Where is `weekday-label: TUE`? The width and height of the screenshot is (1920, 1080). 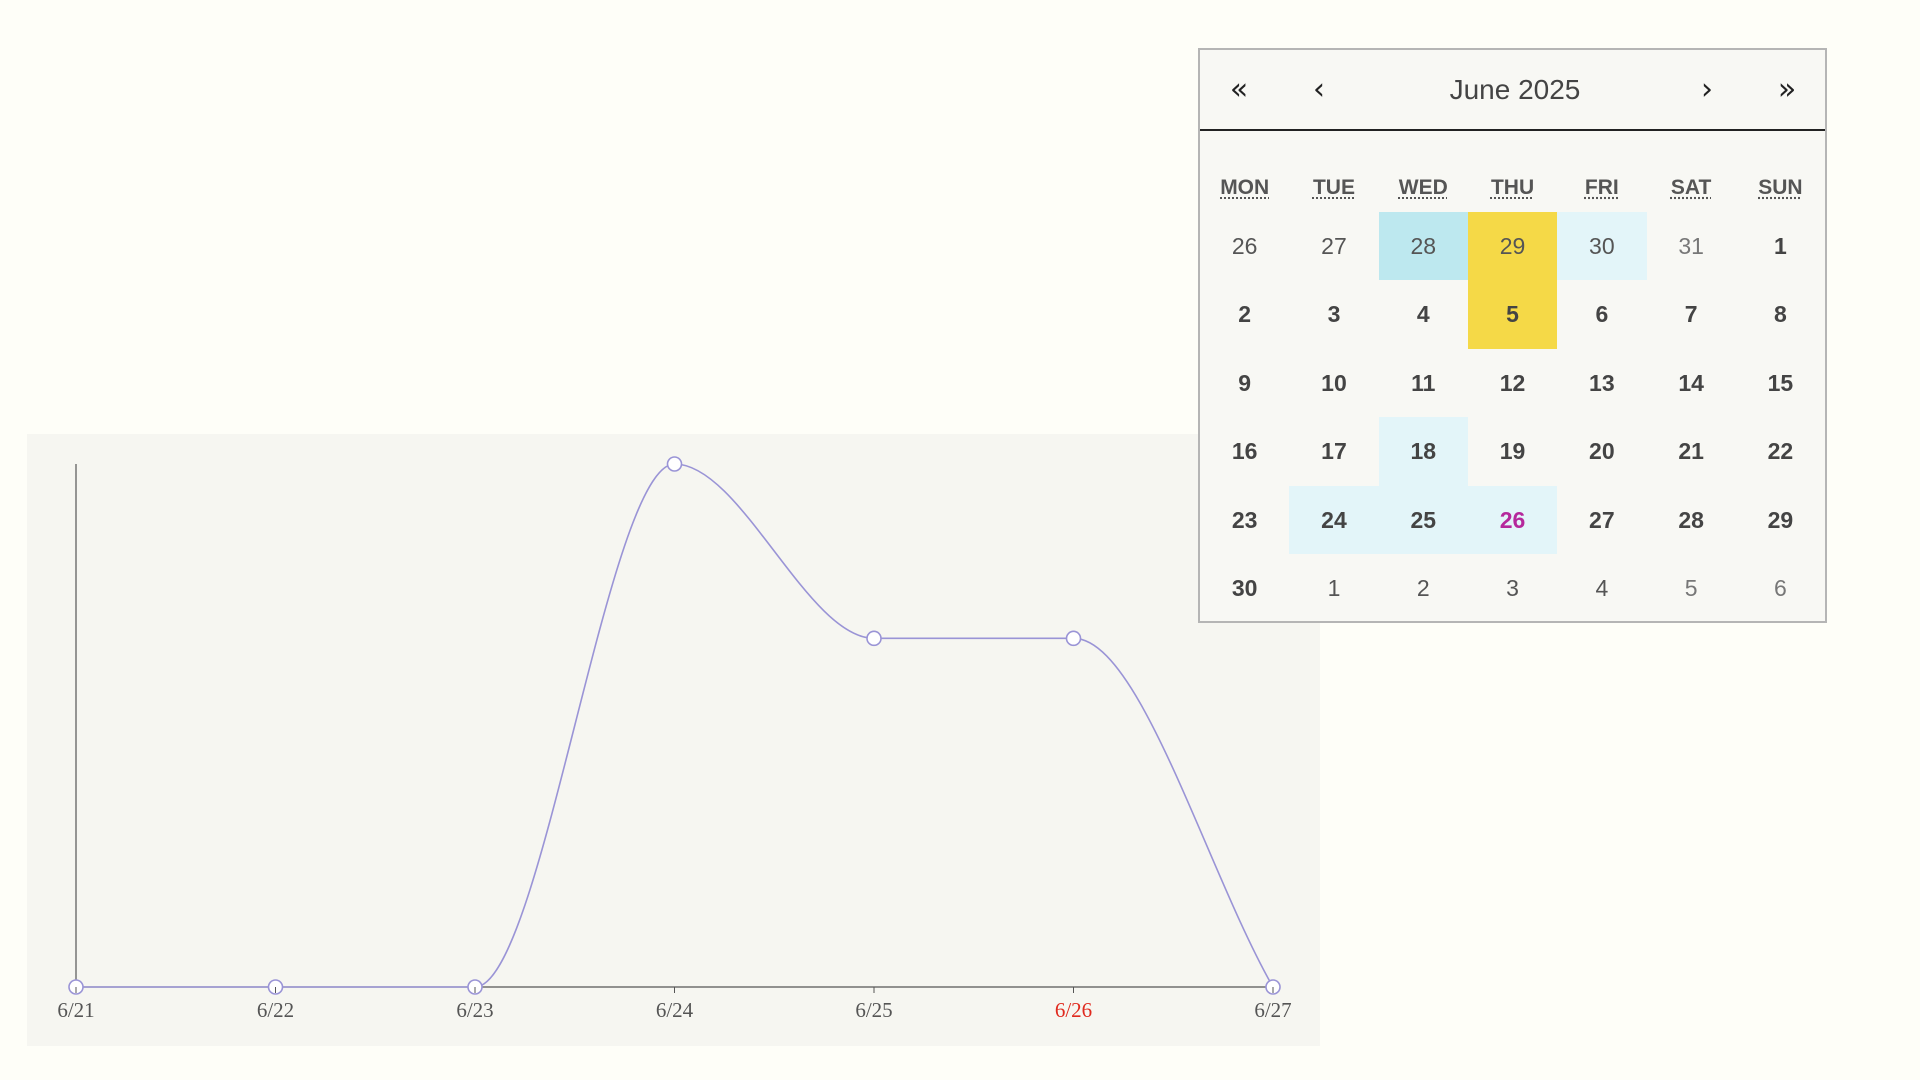 weekday-label: TUE is located at coordinates (1333, 187).